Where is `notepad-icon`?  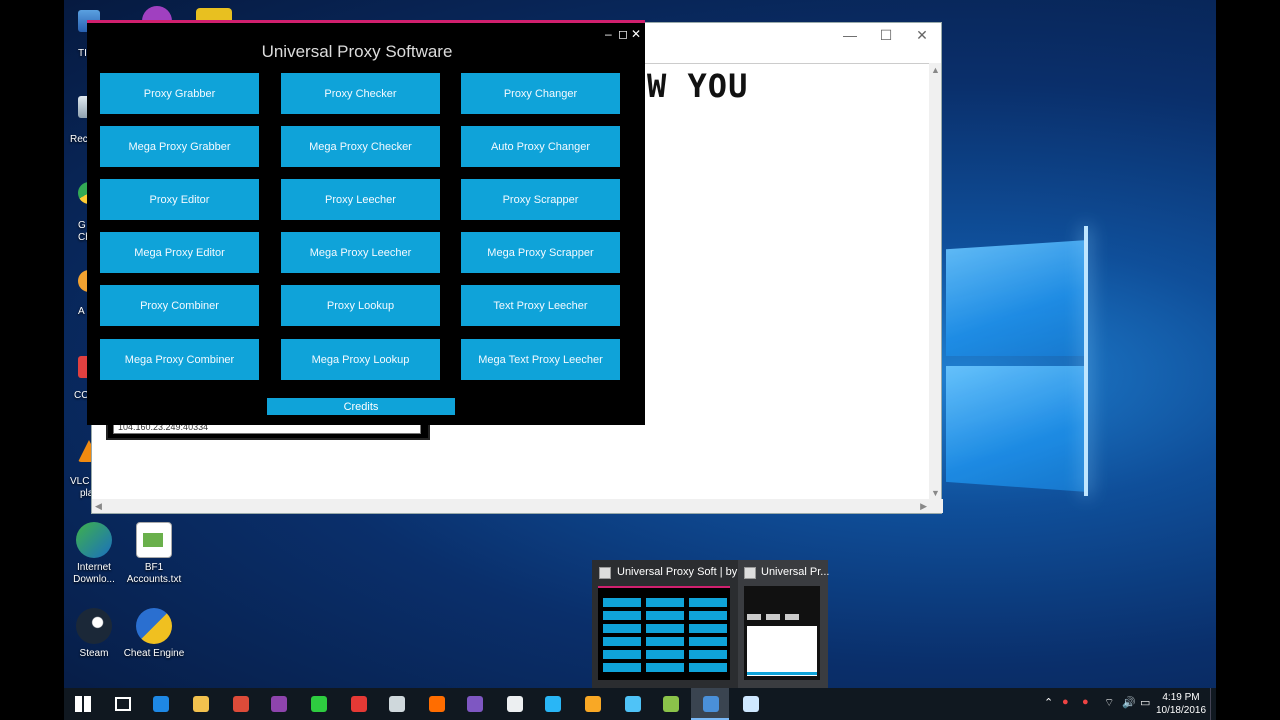 notepad-icon is located at coordinates (593, 704).